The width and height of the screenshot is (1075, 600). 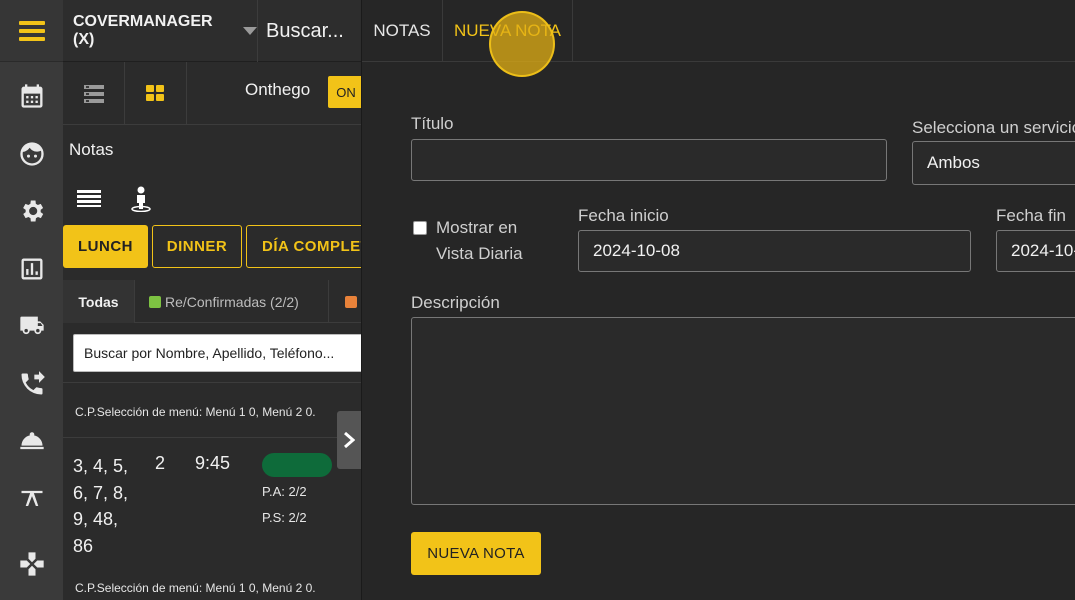 I want to click on reports-button, so click(x=31, y=269).